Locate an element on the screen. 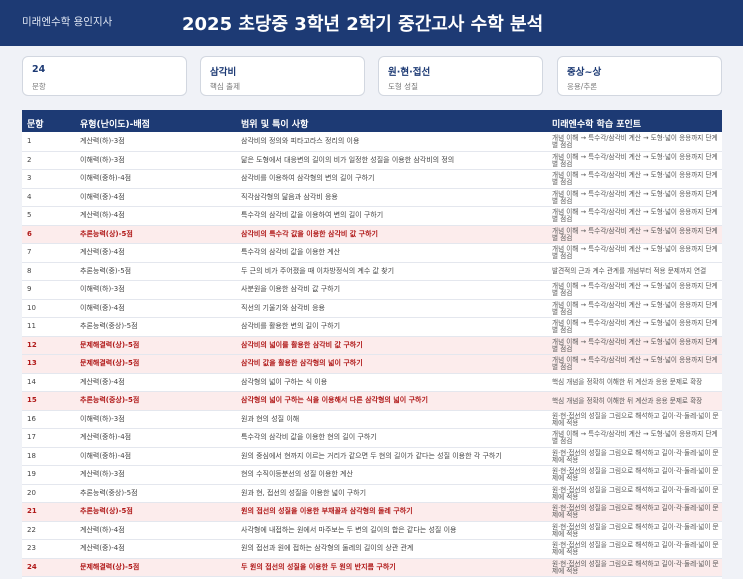 The image size is (743, 579). cell-scope: 원의 접선의 성질을 이용한 부채꼴과 삼각형의 둘레 구하기 is located at coordinates (327, 511).